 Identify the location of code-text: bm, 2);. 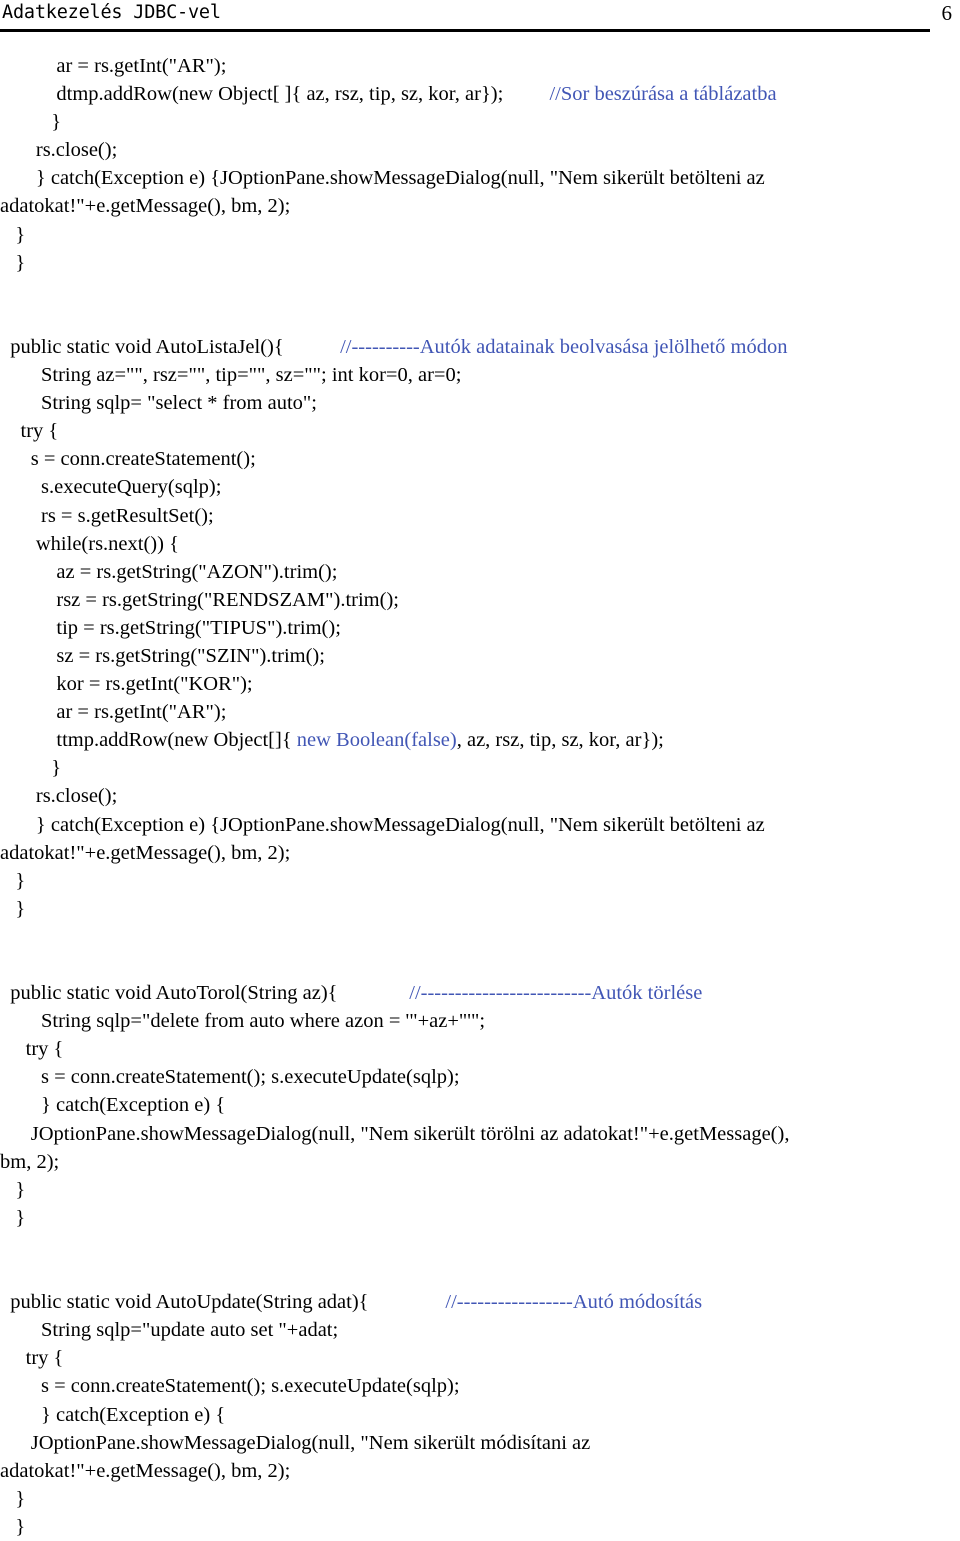
(30, 1161).